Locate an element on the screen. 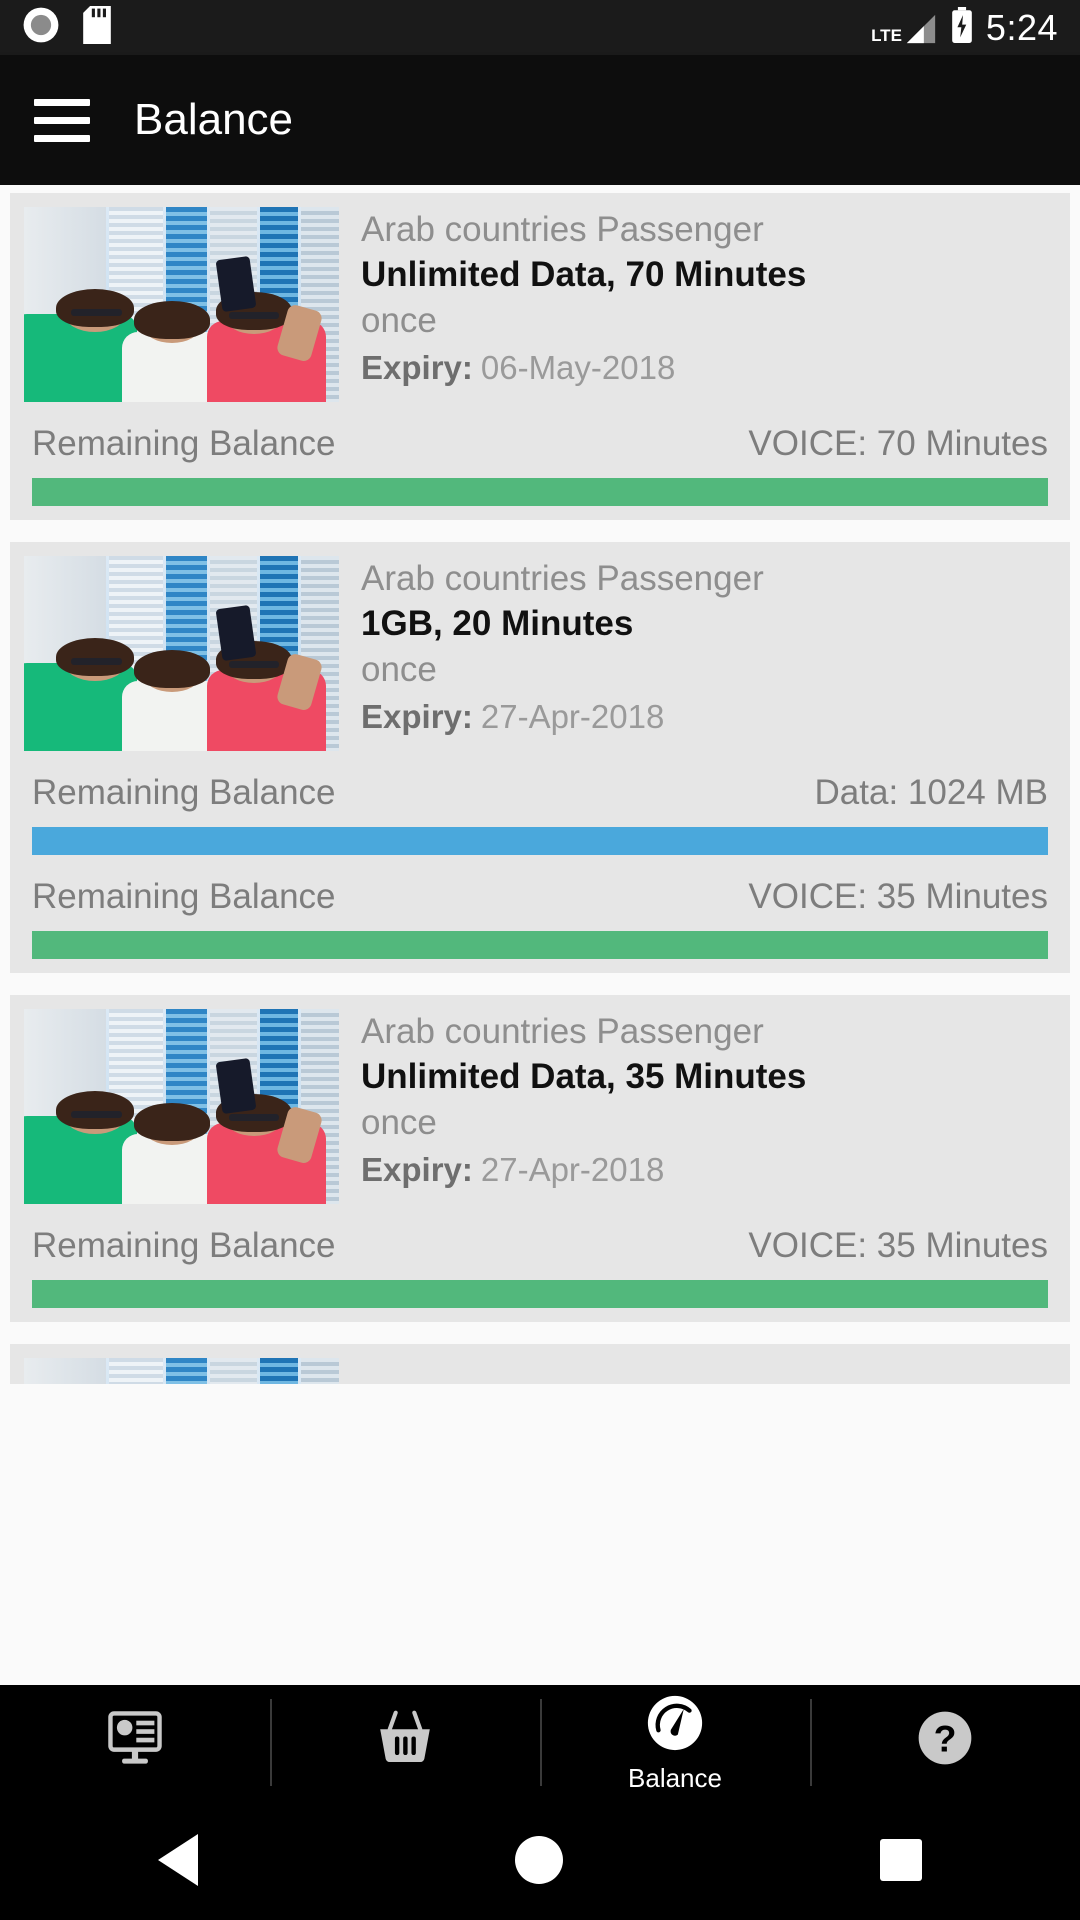 This screenshot has width=1080, height=1920. tab-dashboard is located at coordinates (135, 1742).